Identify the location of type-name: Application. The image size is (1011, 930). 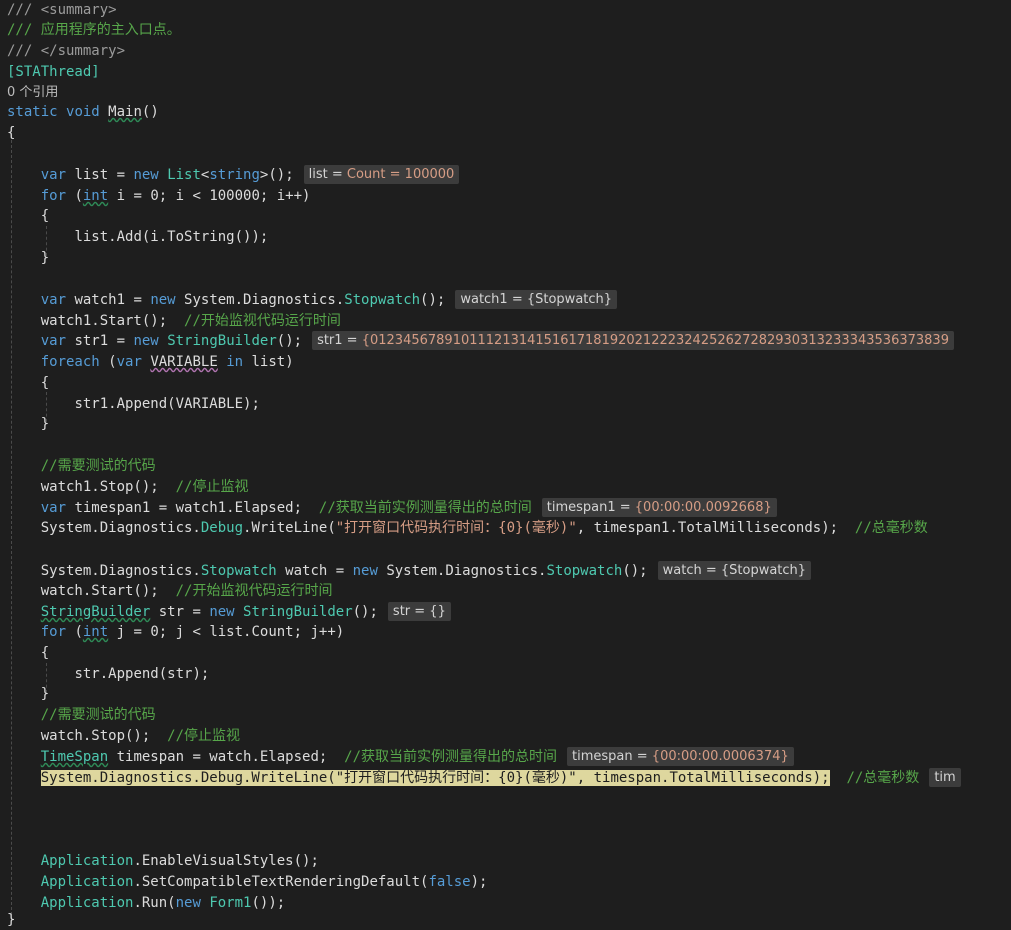
(87, 903).